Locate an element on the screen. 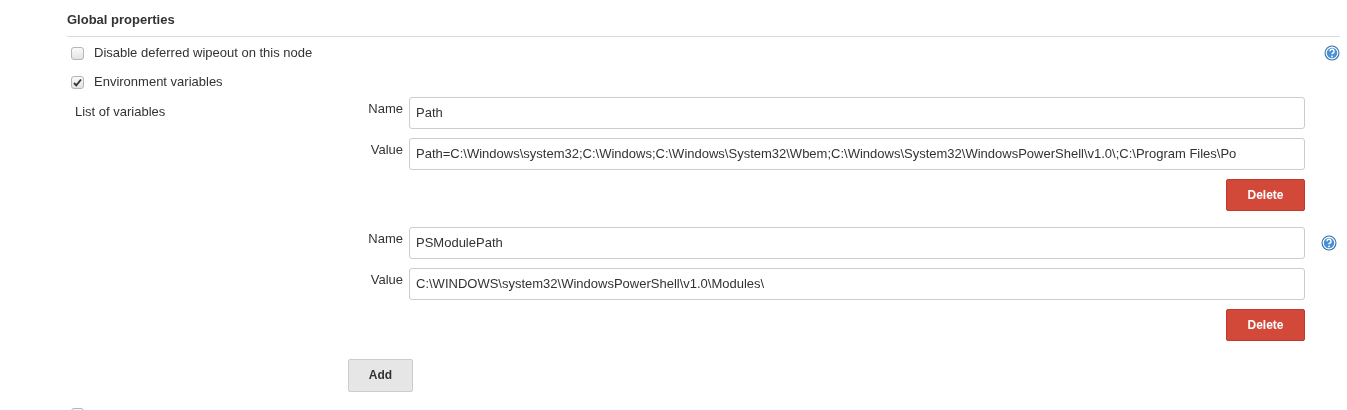 The height and width of the screenshot is (410, 1347). checkbox-label: Disable deferred wipeout on this node is located at coordinates (203, 53).